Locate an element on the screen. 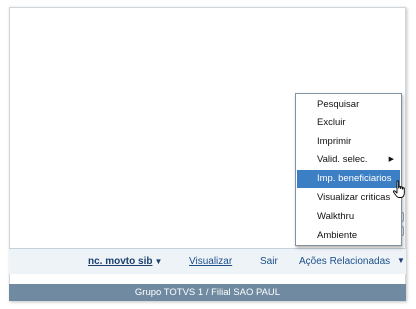 The width and height of the screenshot is (416, 309). visualizar-button: Visualizar is located at coordinates (210, 261).